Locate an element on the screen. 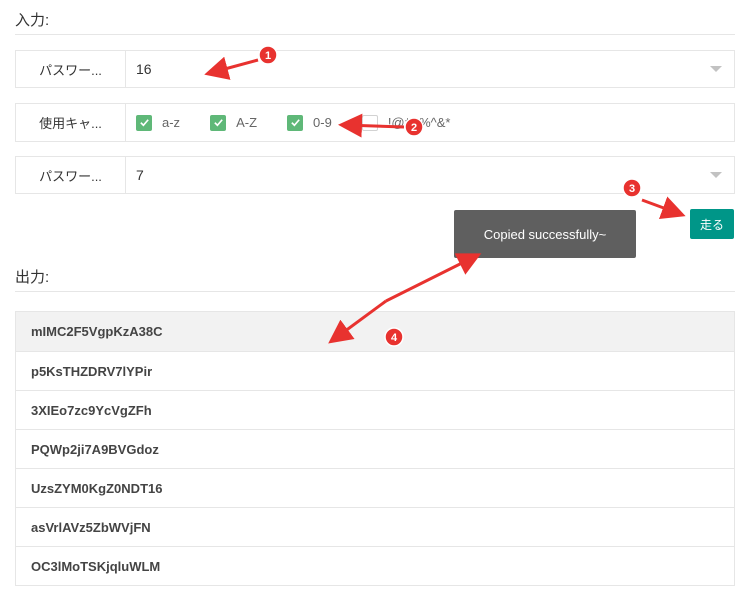 The height and width of the screenshot is (612, 745). run-button: 走る is located at coordinates (712, 224).